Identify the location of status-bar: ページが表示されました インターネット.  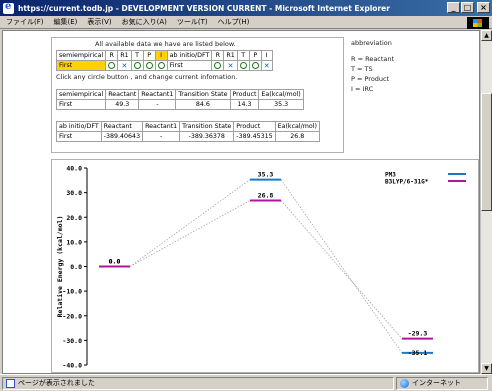
(246, 382).